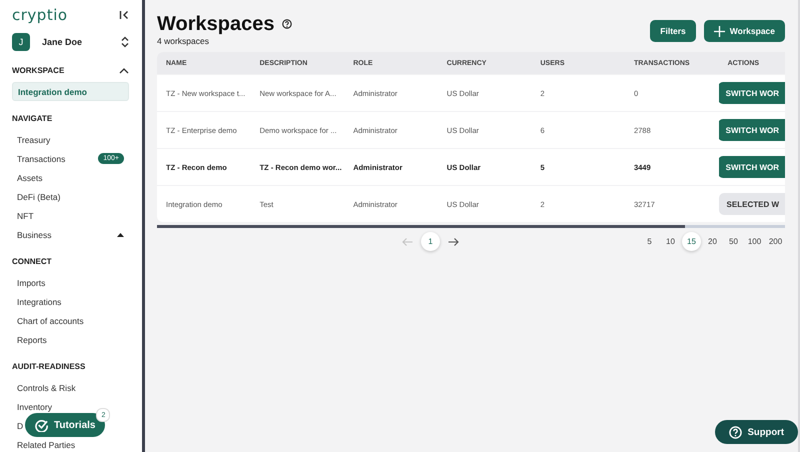 The width and height of the screenshot is (800, 452). Describe the element at coordinates (421, 226) in the screenshot. I see `scrollbar` at that location.